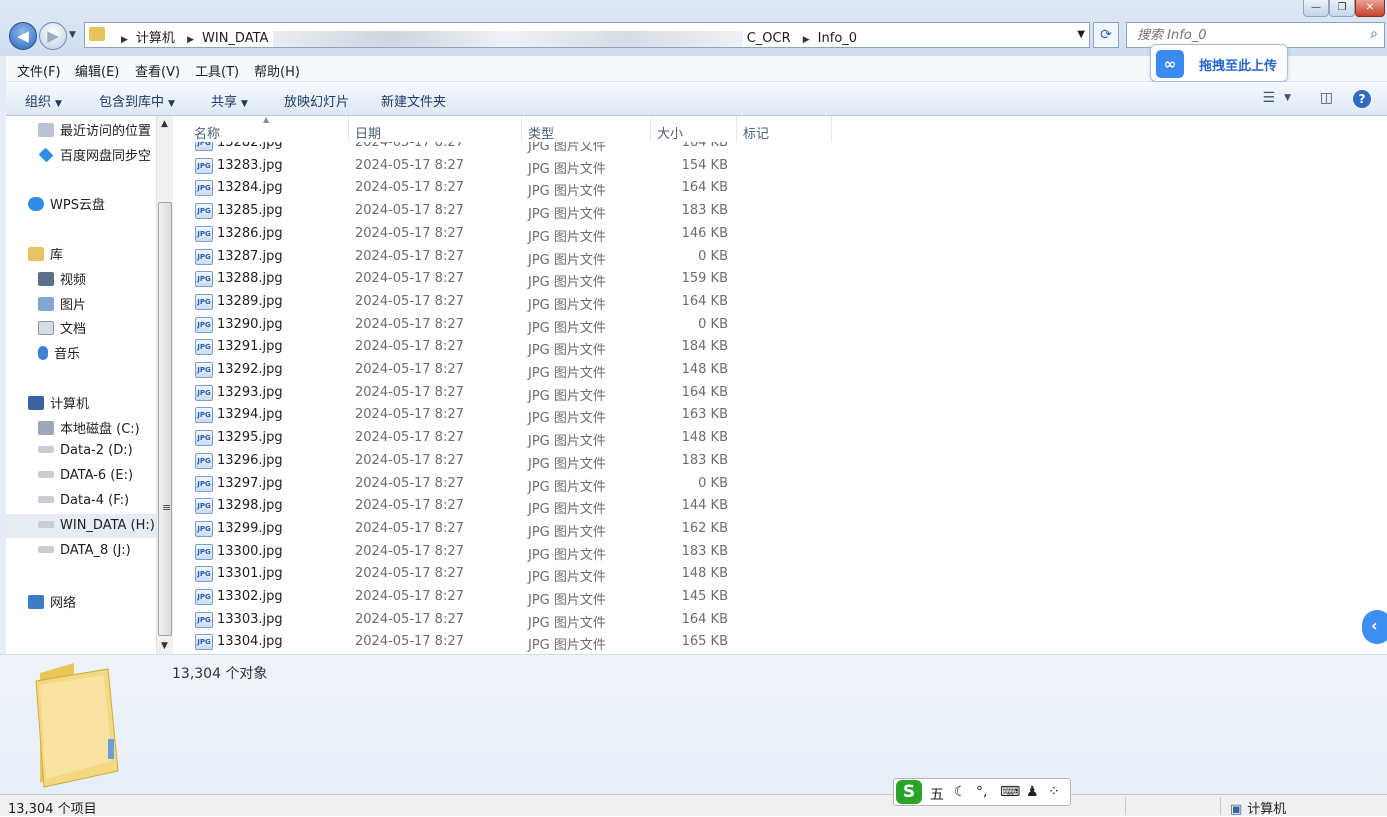 The width and height of the screenshot is (1387, 817). Describe the element at coordinates (157, 70) in the screenshot. I see `menu-view: 查看(V)` at that location.